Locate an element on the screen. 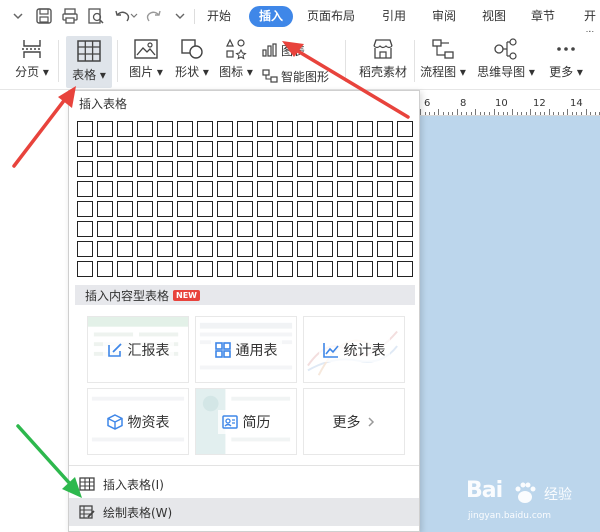 This screenshot has height=532, width=600. draw-table-menu-item: 绘制表格(W) is located at coordinates (244, 512).